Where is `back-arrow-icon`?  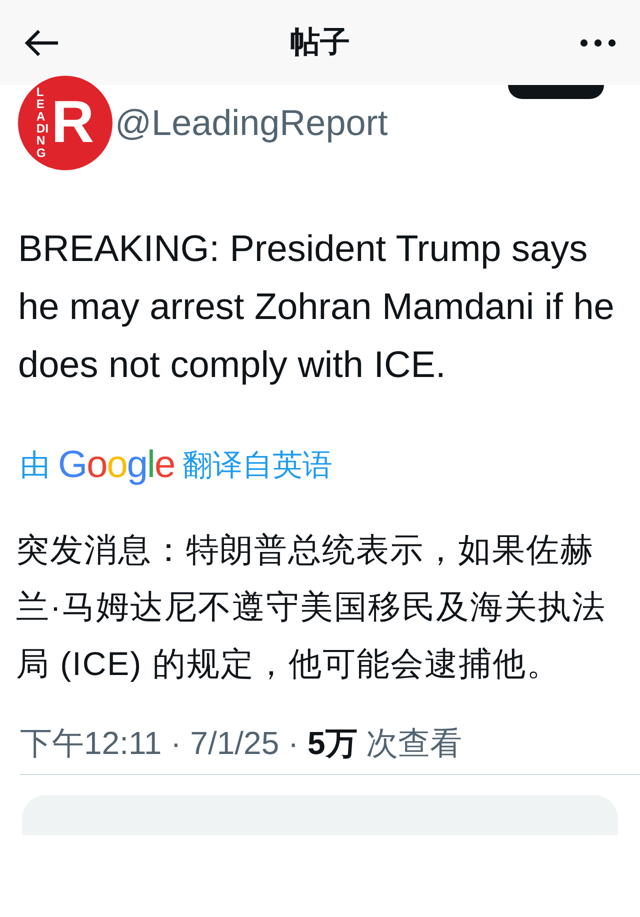 back-arrow-icon is located at coordinates (42, 42).